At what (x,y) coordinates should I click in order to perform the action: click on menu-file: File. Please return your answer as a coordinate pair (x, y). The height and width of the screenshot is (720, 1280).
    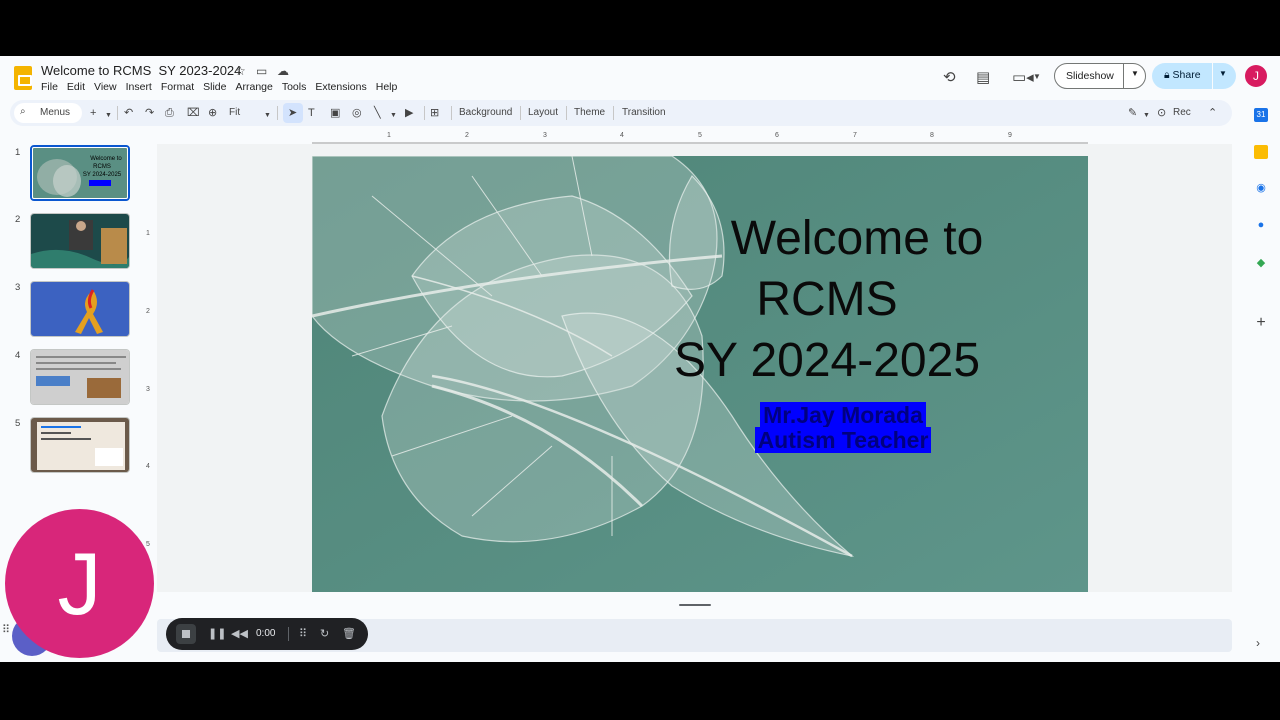
    Looking at the image, I should click on (52, 87).